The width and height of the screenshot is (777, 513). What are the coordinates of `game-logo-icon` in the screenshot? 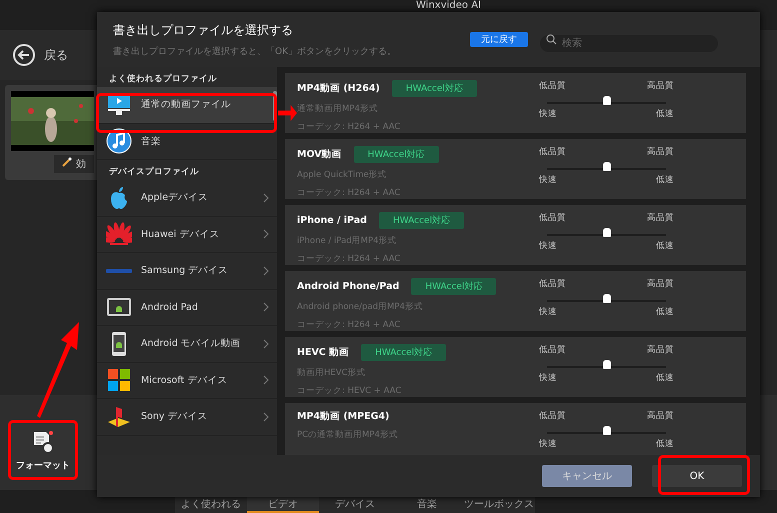 It's located at (119, 417).